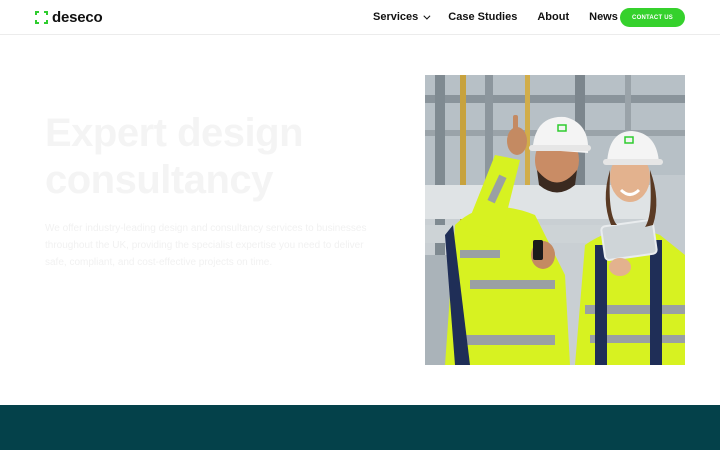 This screenshot has width=720, height=450. I want to click on nav-item-about: About, so click(553, 17).